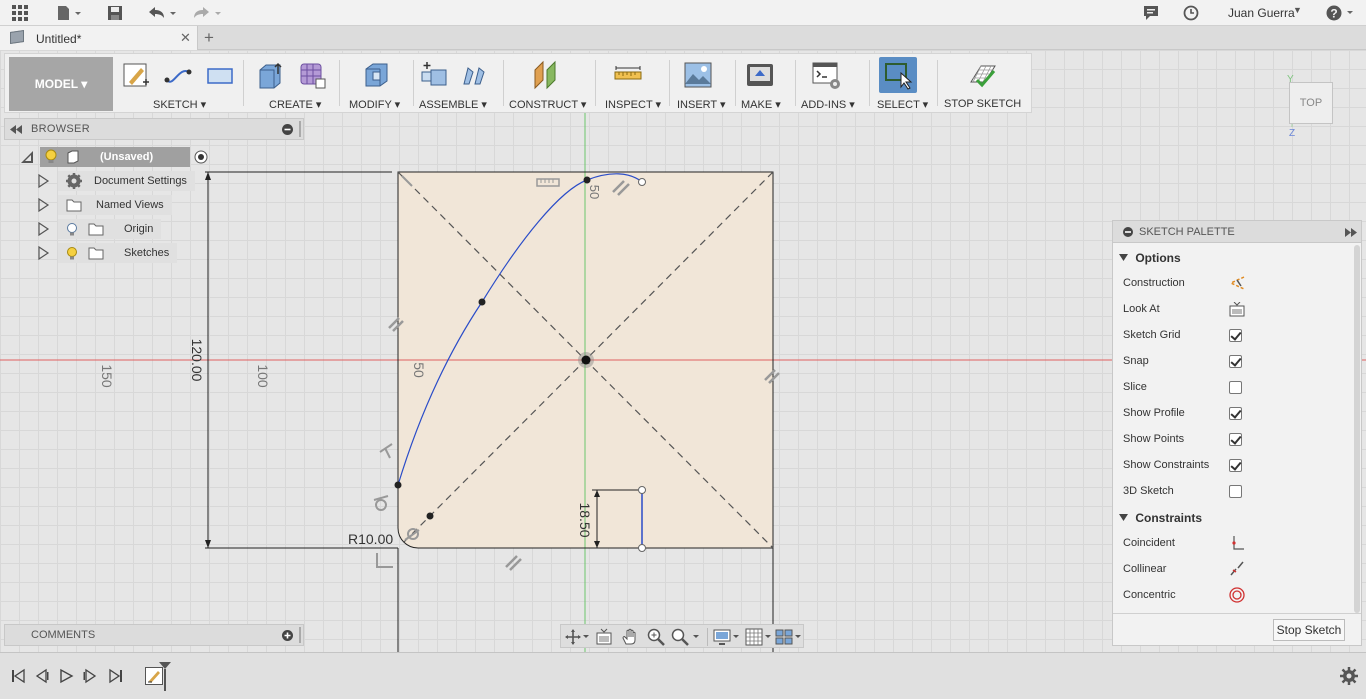 The height and width of the screenshot is (699, 1366). What do you see at coordinates (1357, 429) in the screenshot?
I see `palette-scrollbar` at bounding box center [1357, 429].